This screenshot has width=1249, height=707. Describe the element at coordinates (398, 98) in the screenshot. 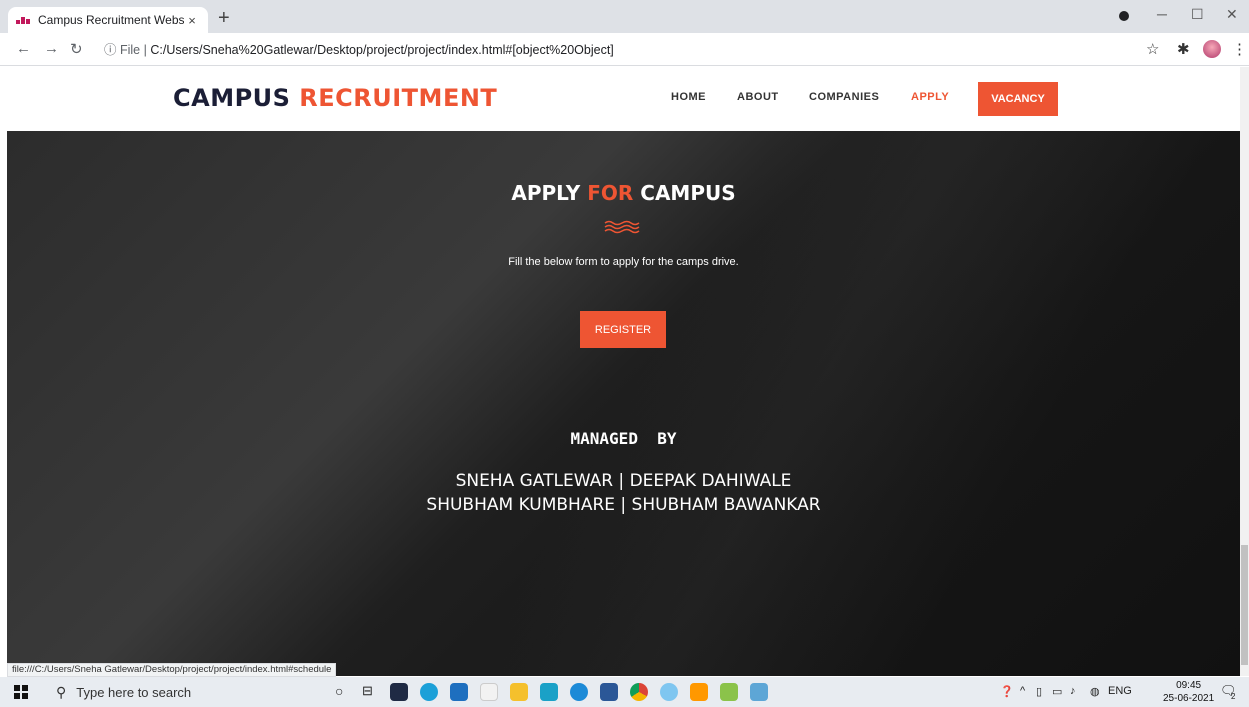

I see `logo-text-recruitment: RECRUITMENT` at that location.